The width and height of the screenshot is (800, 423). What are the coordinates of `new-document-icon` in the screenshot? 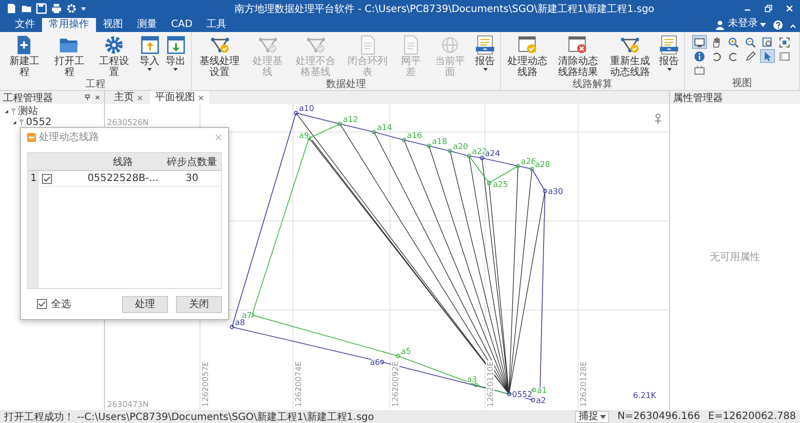 It's located at (11, 8).